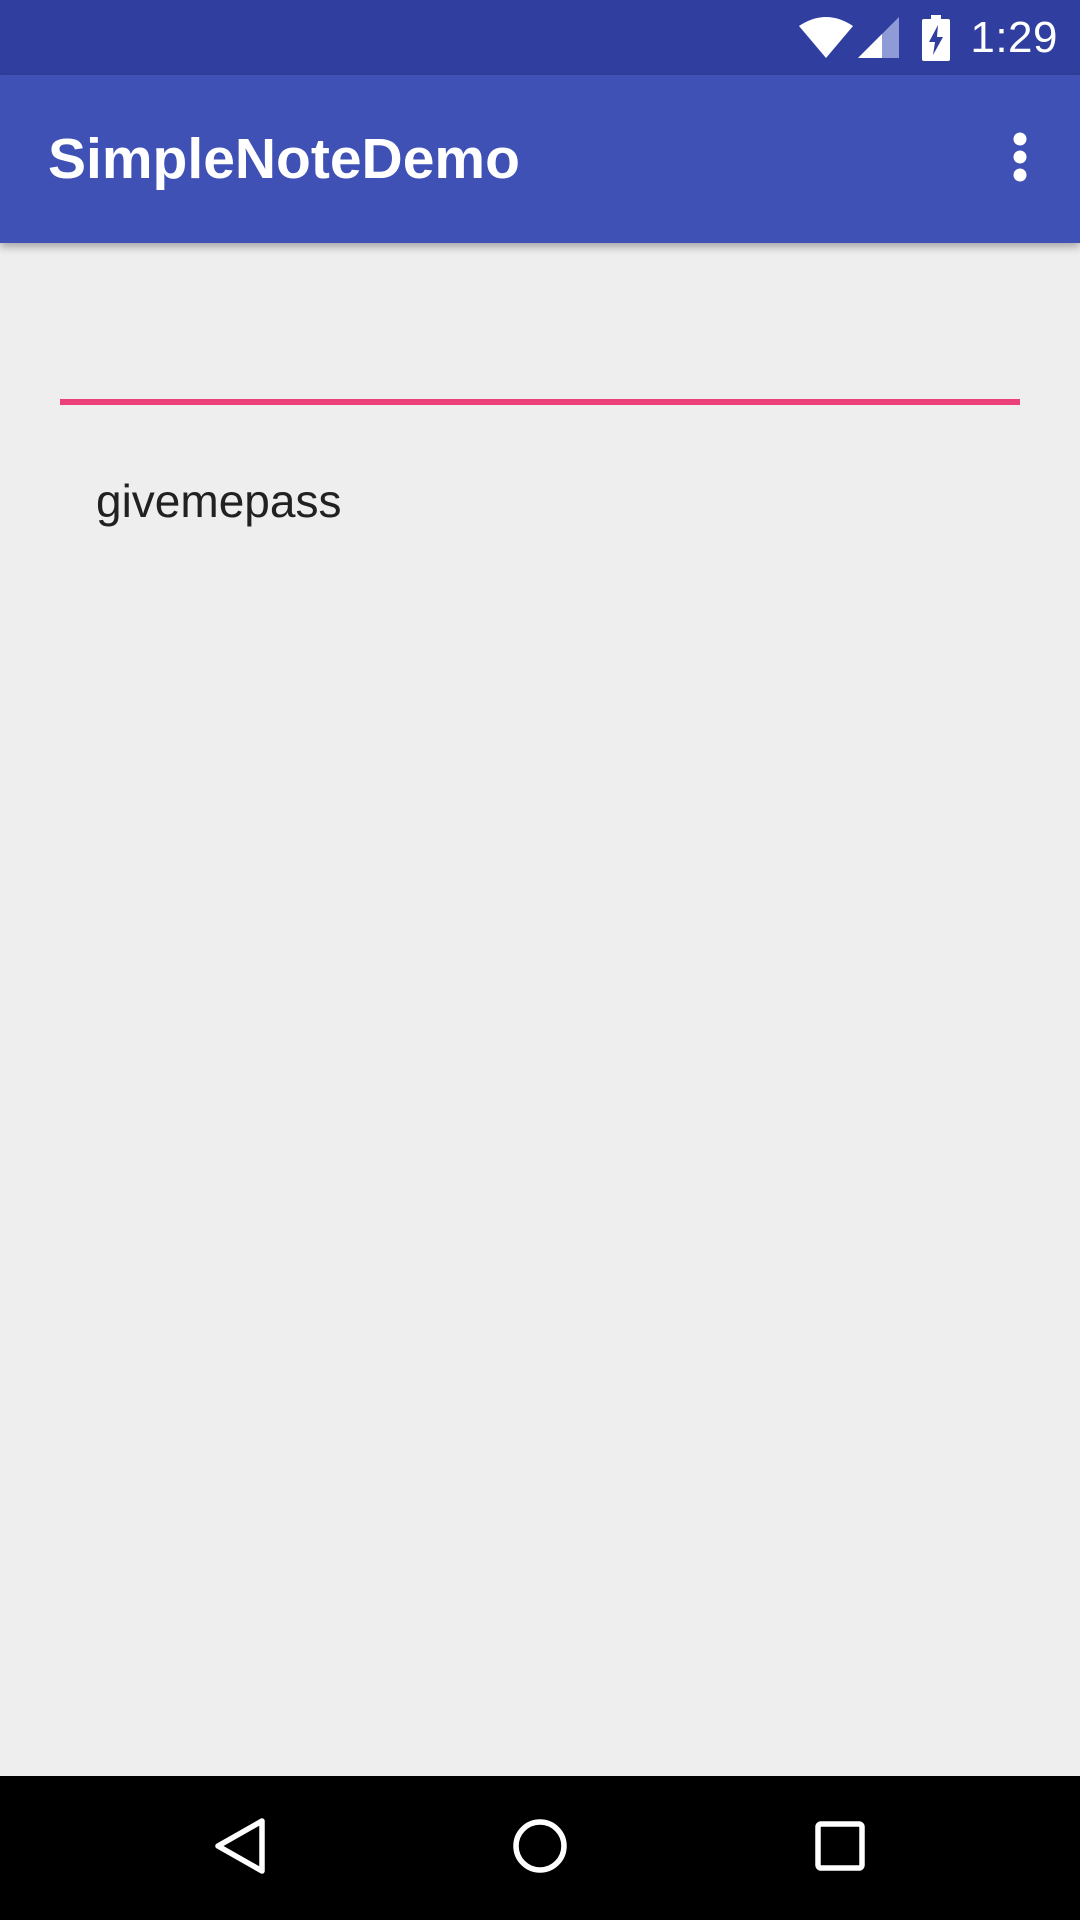 Image resolution: width=1080 pixels, height=1920 pixels. I want to click on home-button, so click(540, 1848).